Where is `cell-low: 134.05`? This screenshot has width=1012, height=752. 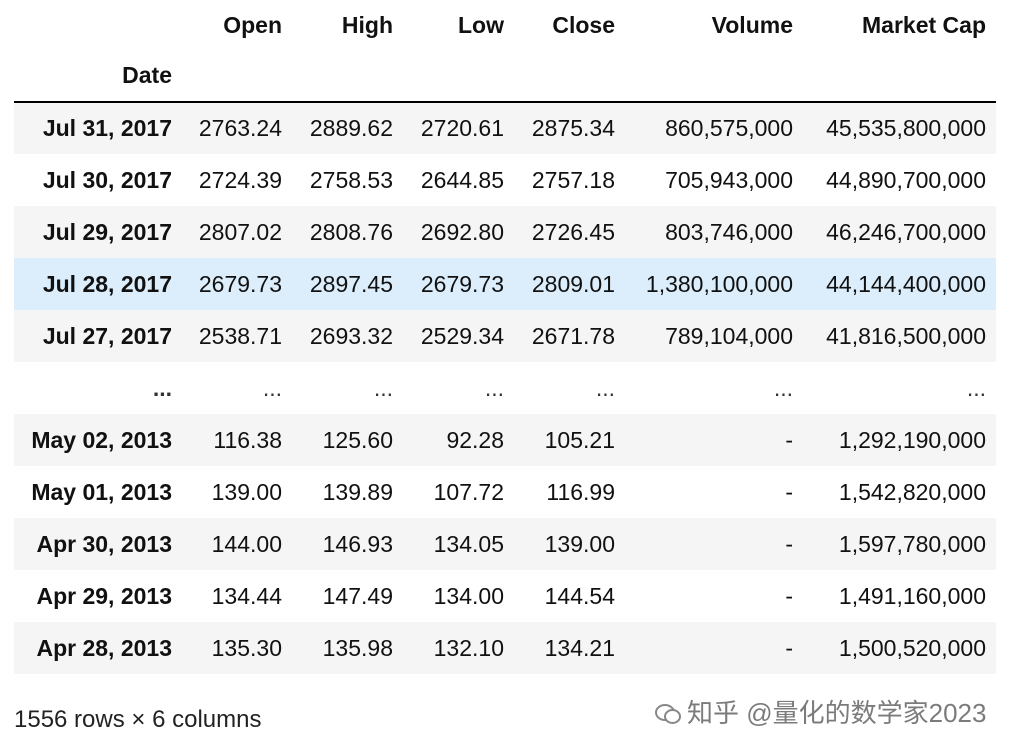 cell-low: 134.05 is located at coordinates (468, 543).